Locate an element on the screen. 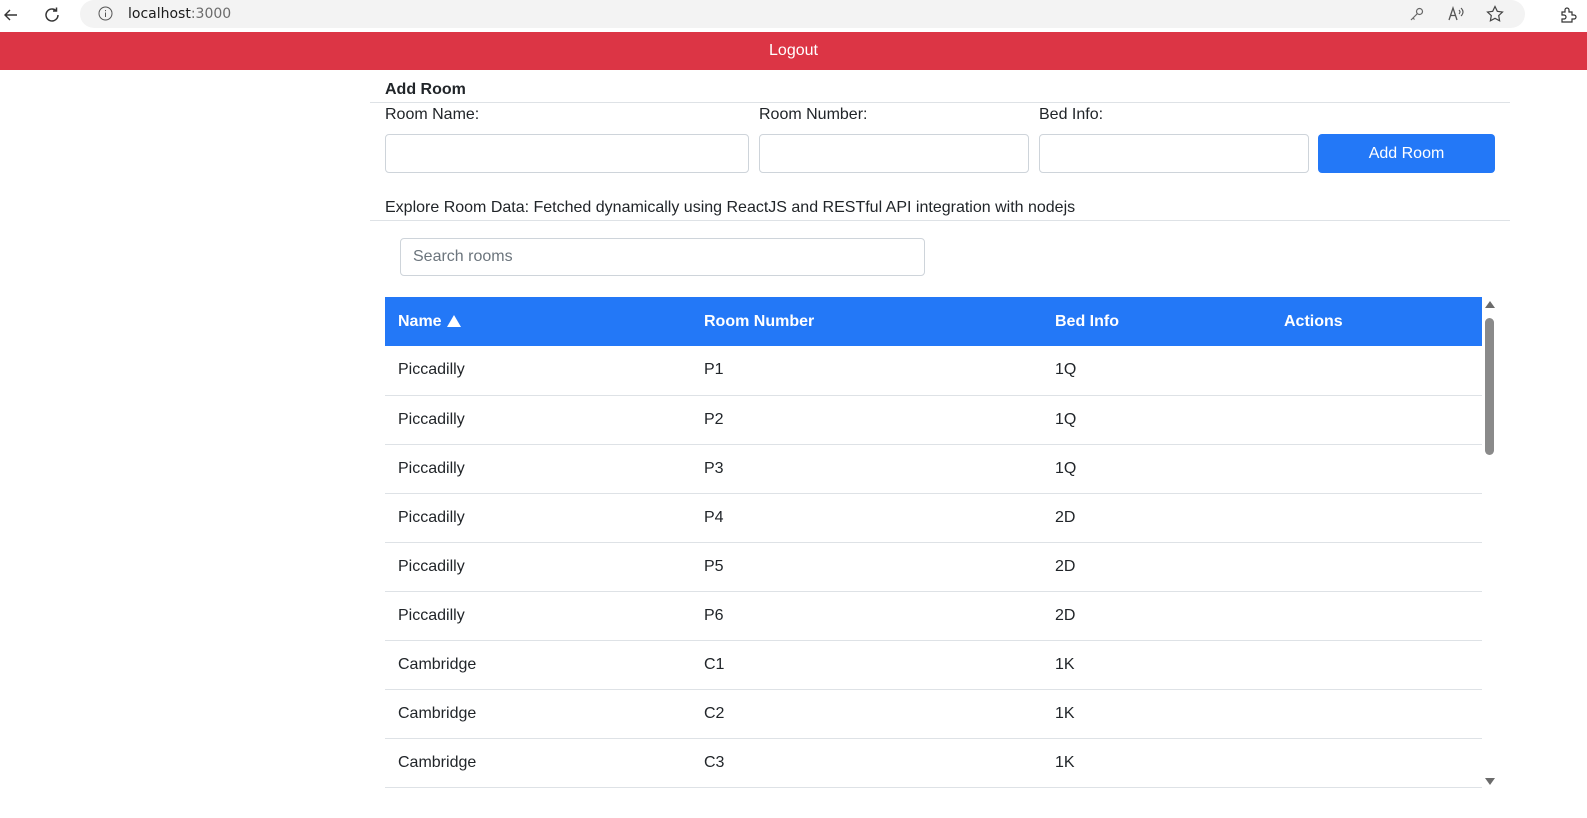 This screenshot has height=818, width=1587. cell-room-number: P1 is located at coordinates (714, 370).